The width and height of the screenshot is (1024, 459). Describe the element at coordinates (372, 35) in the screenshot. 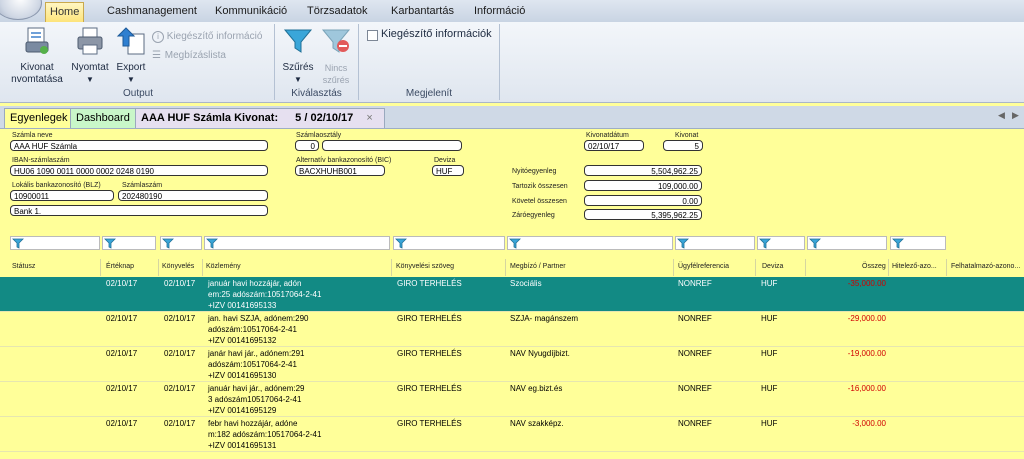

I see `kiegeszito-informaciok-checkbox` at that location.